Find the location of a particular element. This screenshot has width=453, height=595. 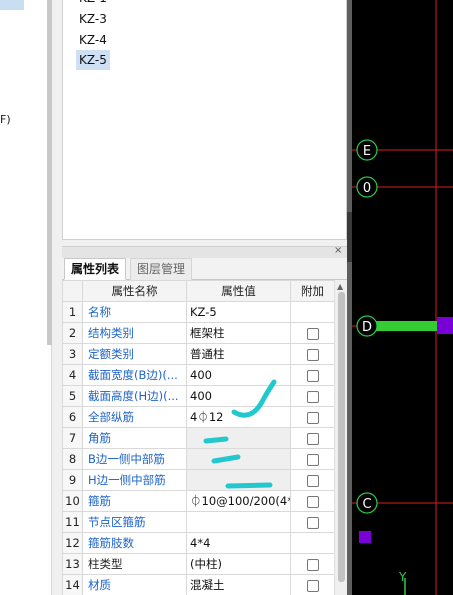

table-row: 14 材质 混凝土 is located at coordinates (198, 584).